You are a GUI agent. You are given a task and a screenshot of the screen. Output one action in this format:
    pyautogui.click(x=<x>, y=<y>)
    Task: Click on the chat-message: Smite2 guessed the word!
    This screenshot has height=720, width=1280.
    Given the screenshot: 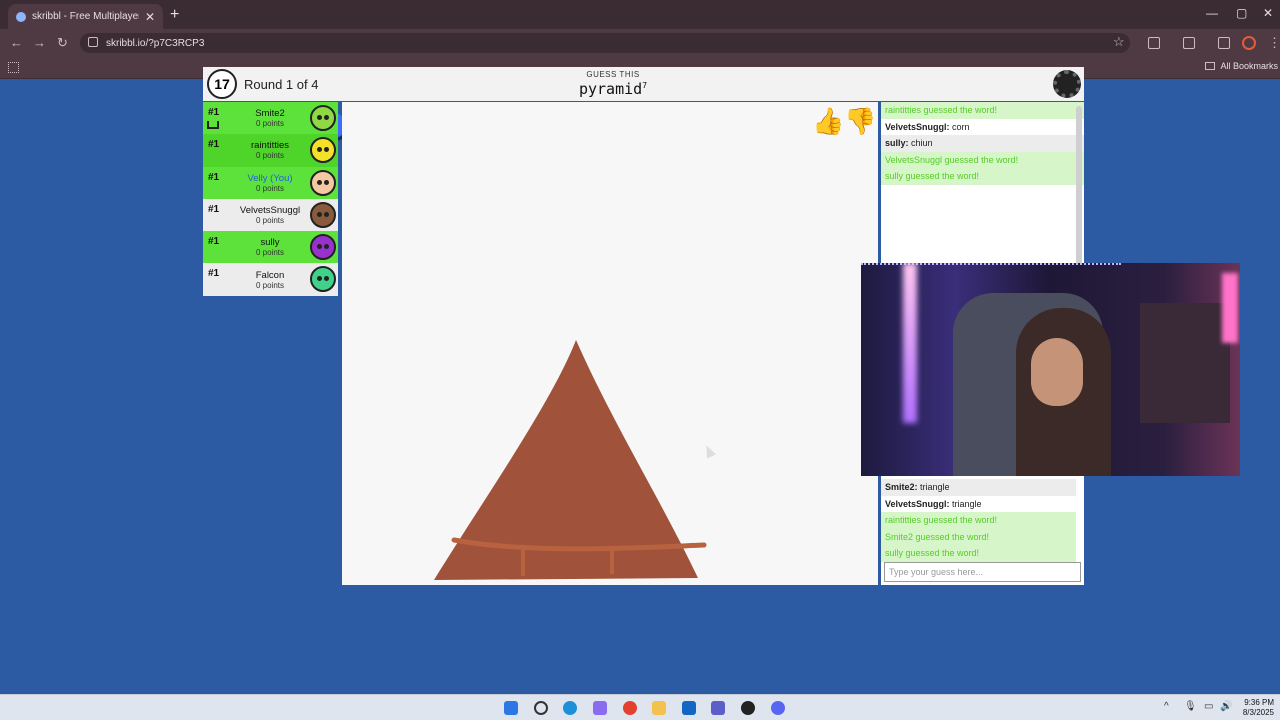 What is the action you would take?
    pyautogui.click(x=978, y=537)
    